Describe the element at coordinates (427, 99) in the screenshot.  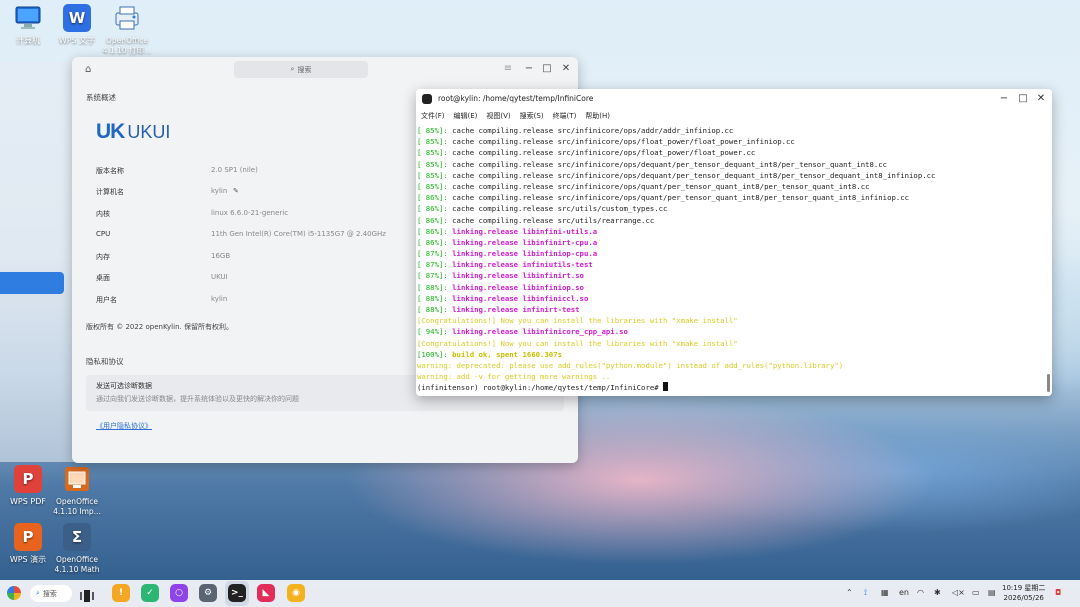
I see `terminal-app-icon` at that location.